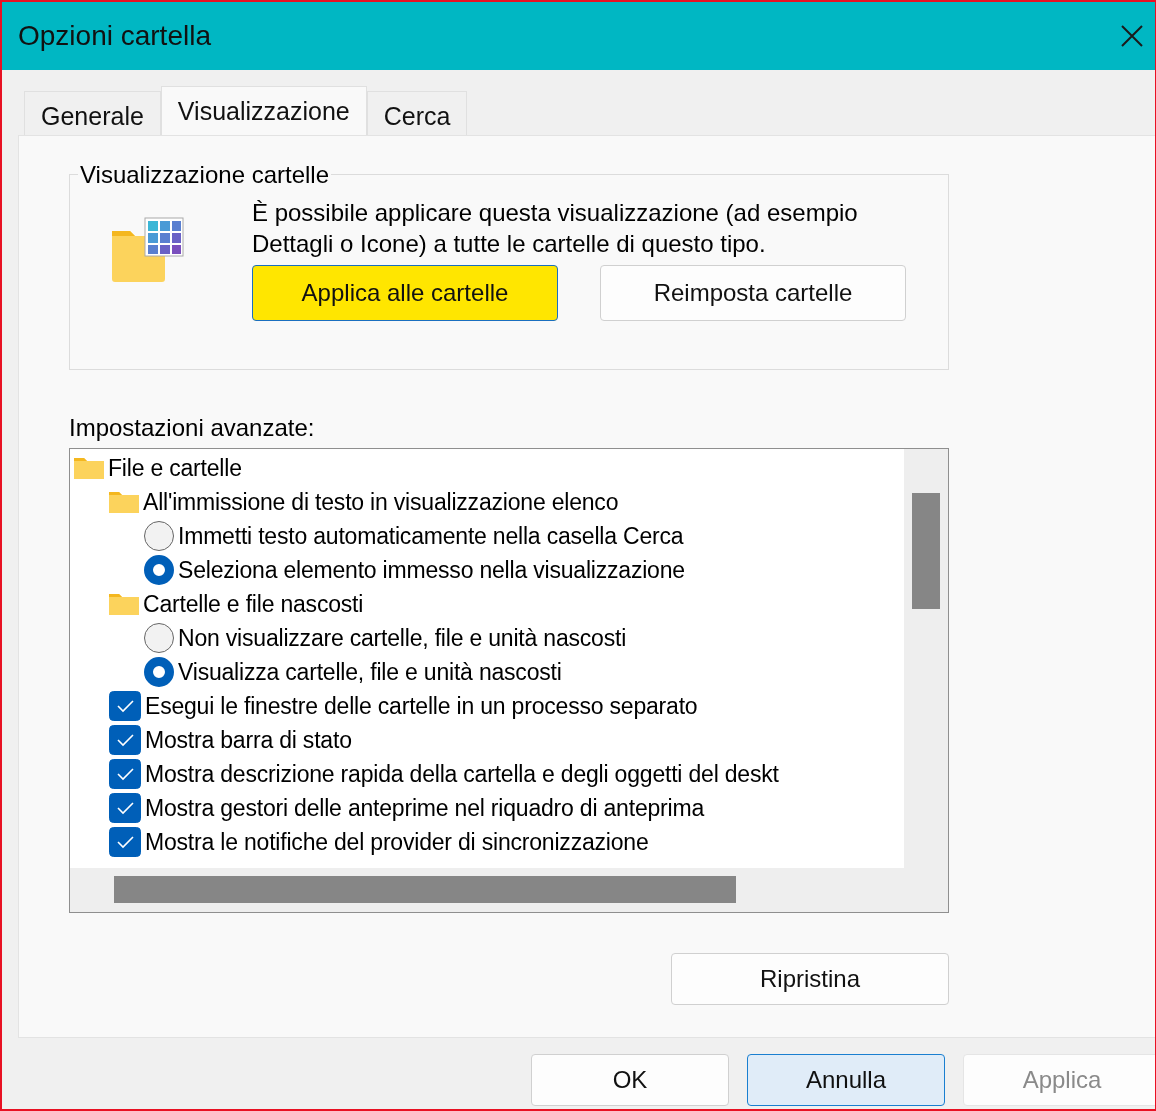  What do you see at coordinates (431, 570) in the screenshot?
I see `tree-item-label: Seleziona elemento immesso nella visualizzazione` at bounding box center [431, 570].